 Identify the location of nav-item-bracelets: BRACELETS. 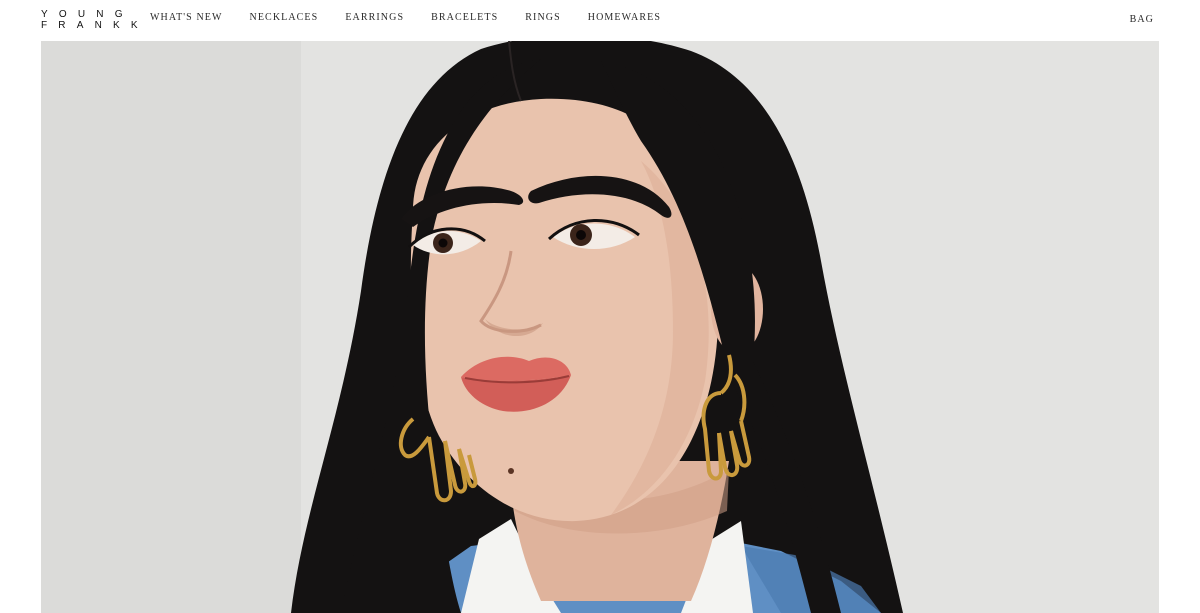
(464, 18).